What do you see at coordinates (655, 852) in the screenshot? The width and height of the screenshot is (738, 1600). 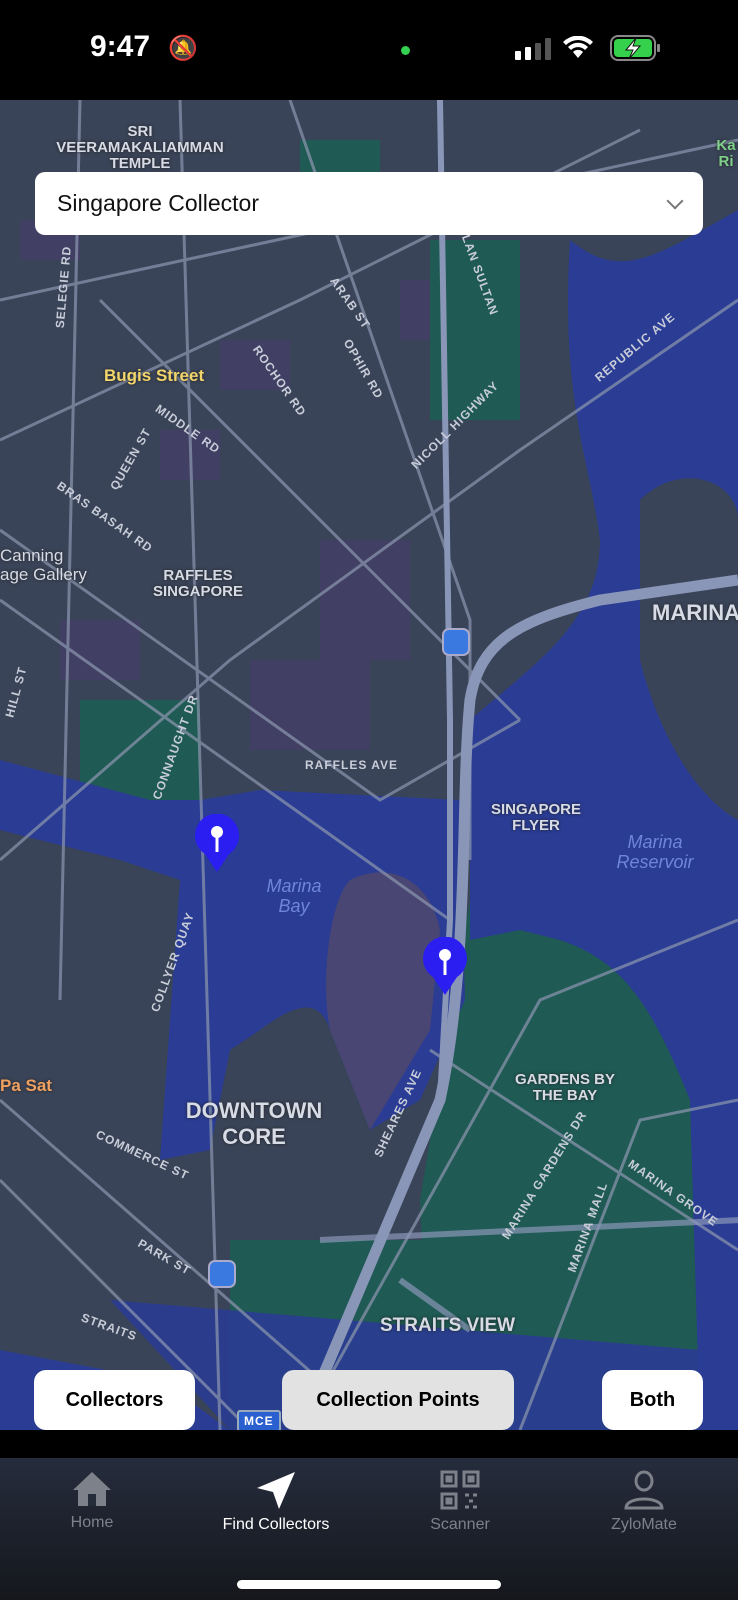 I see `water-label: Marina Reservoir` at bounding box center [655, 852].